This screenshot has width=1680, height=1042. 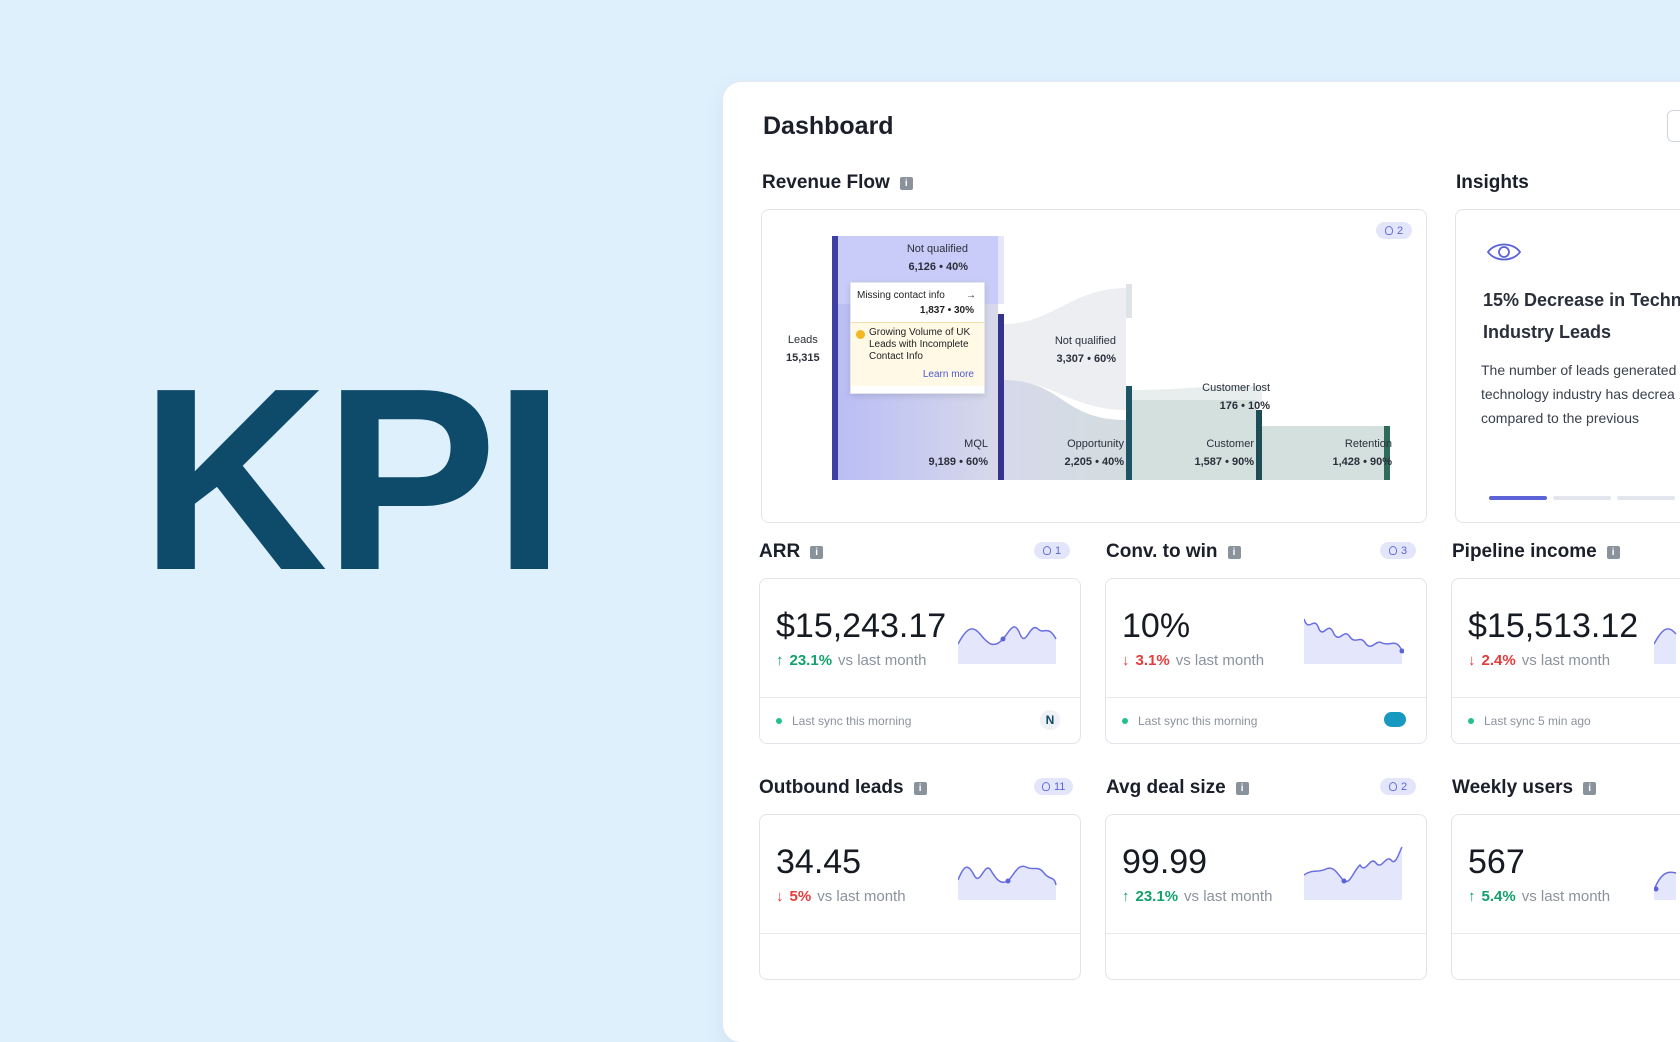 What do you see at coordinates (1536, 552) in the screenshot?
I see `kpi-title-pipeline-income: Pipeline income i` at bounding box center [1536, 552].